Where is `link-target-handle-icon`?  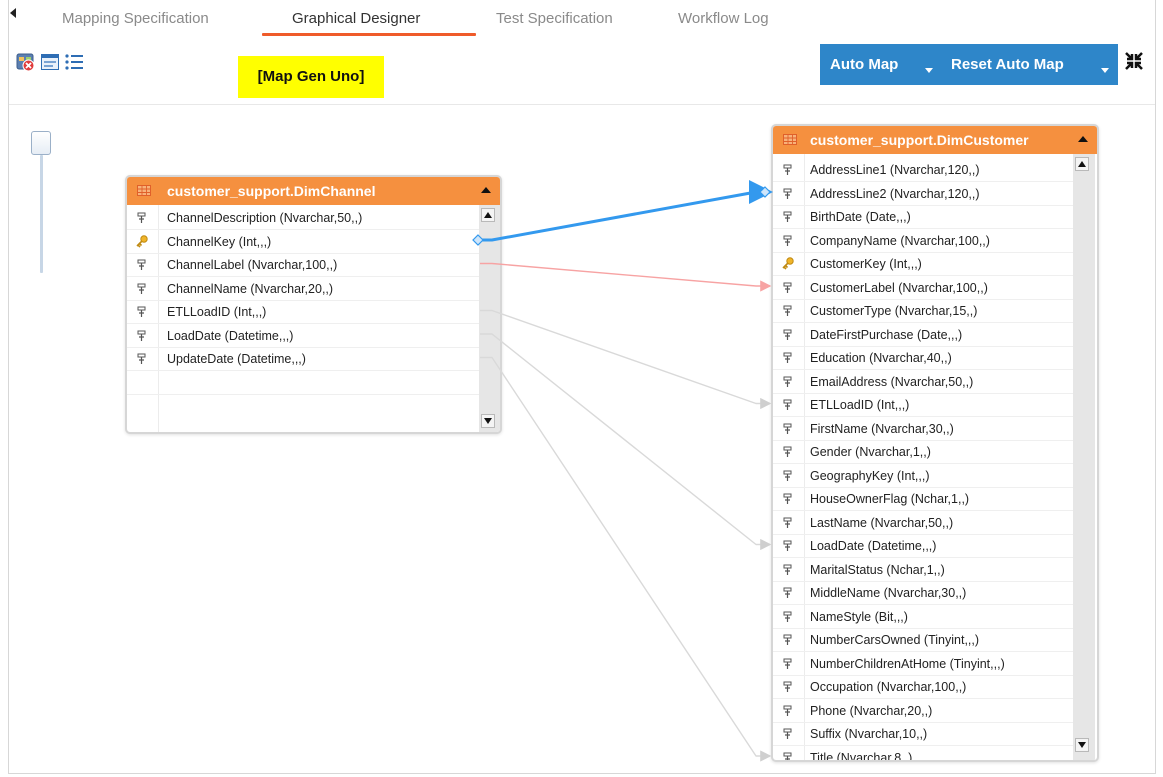
link-target-handle-icon is located at coordinates (765, 192).